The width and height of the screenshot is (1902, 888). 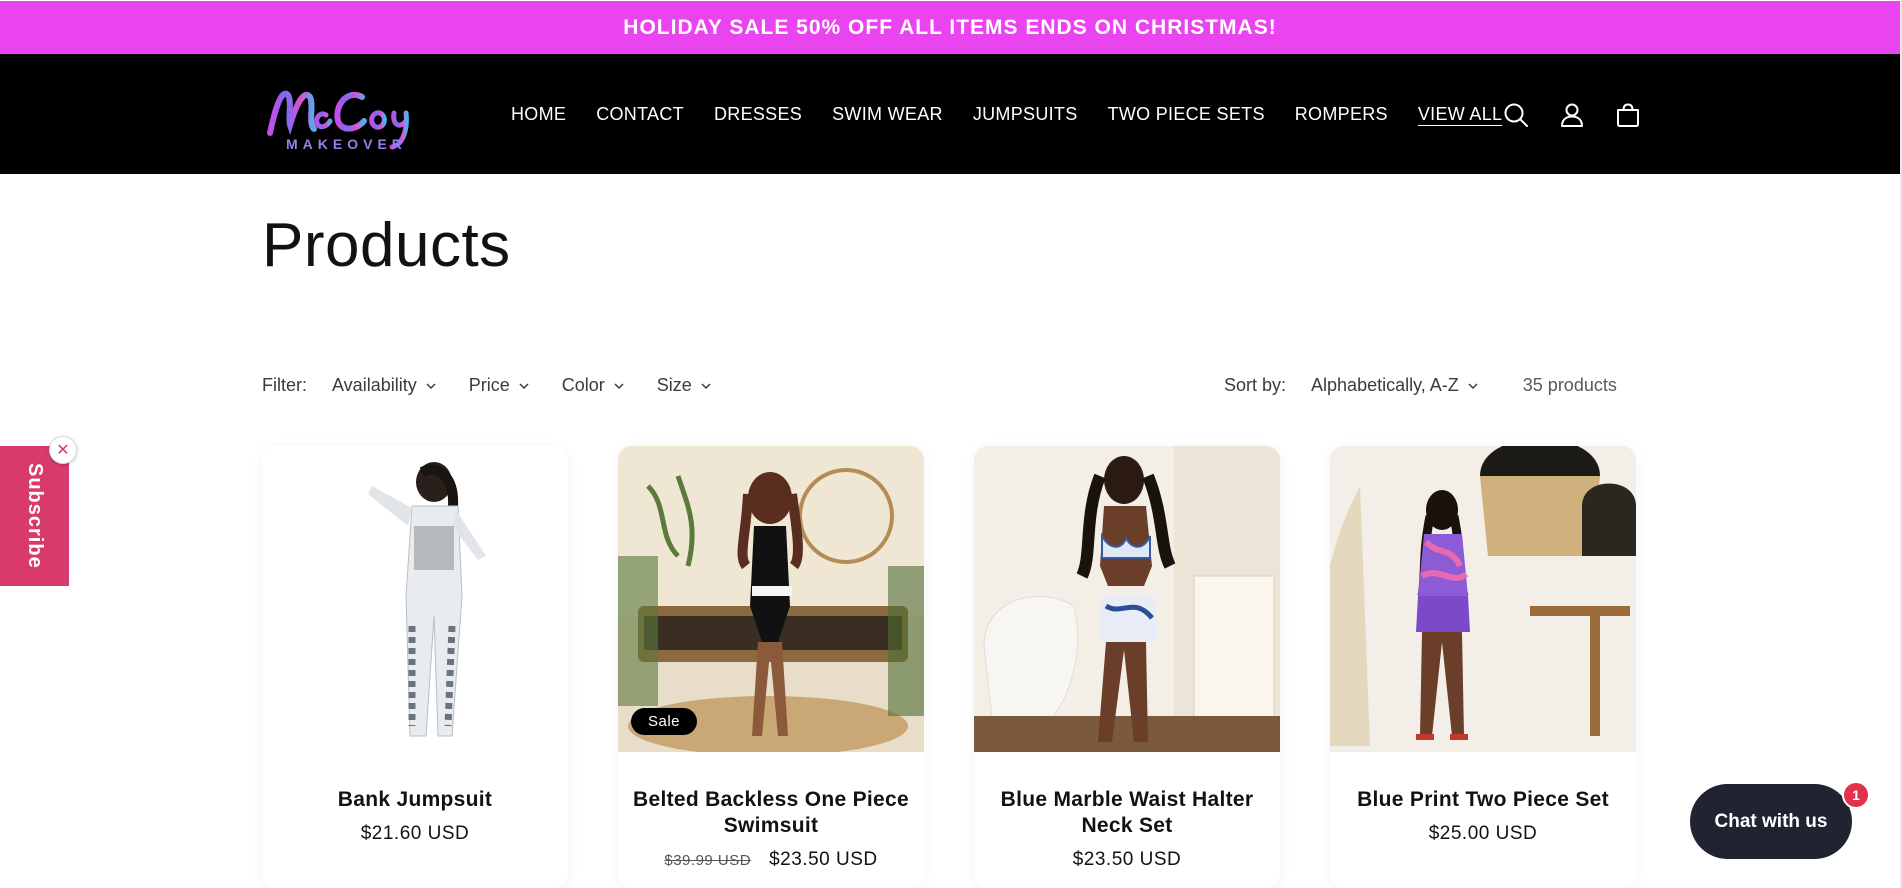 I want to click on nav-contact: CONTACT, so click(x=640, y=114).